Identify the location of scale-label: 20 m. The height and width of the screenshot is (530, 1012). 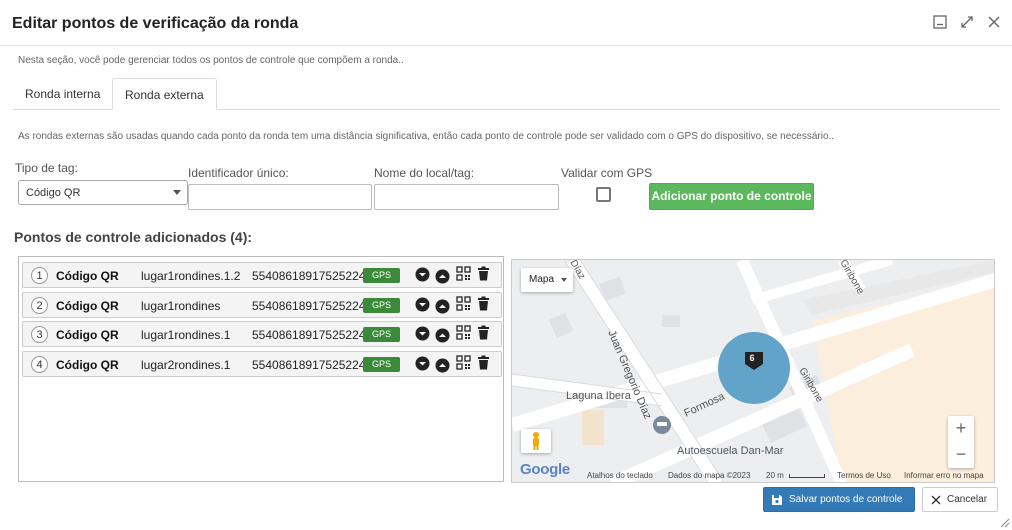
(775, 475).